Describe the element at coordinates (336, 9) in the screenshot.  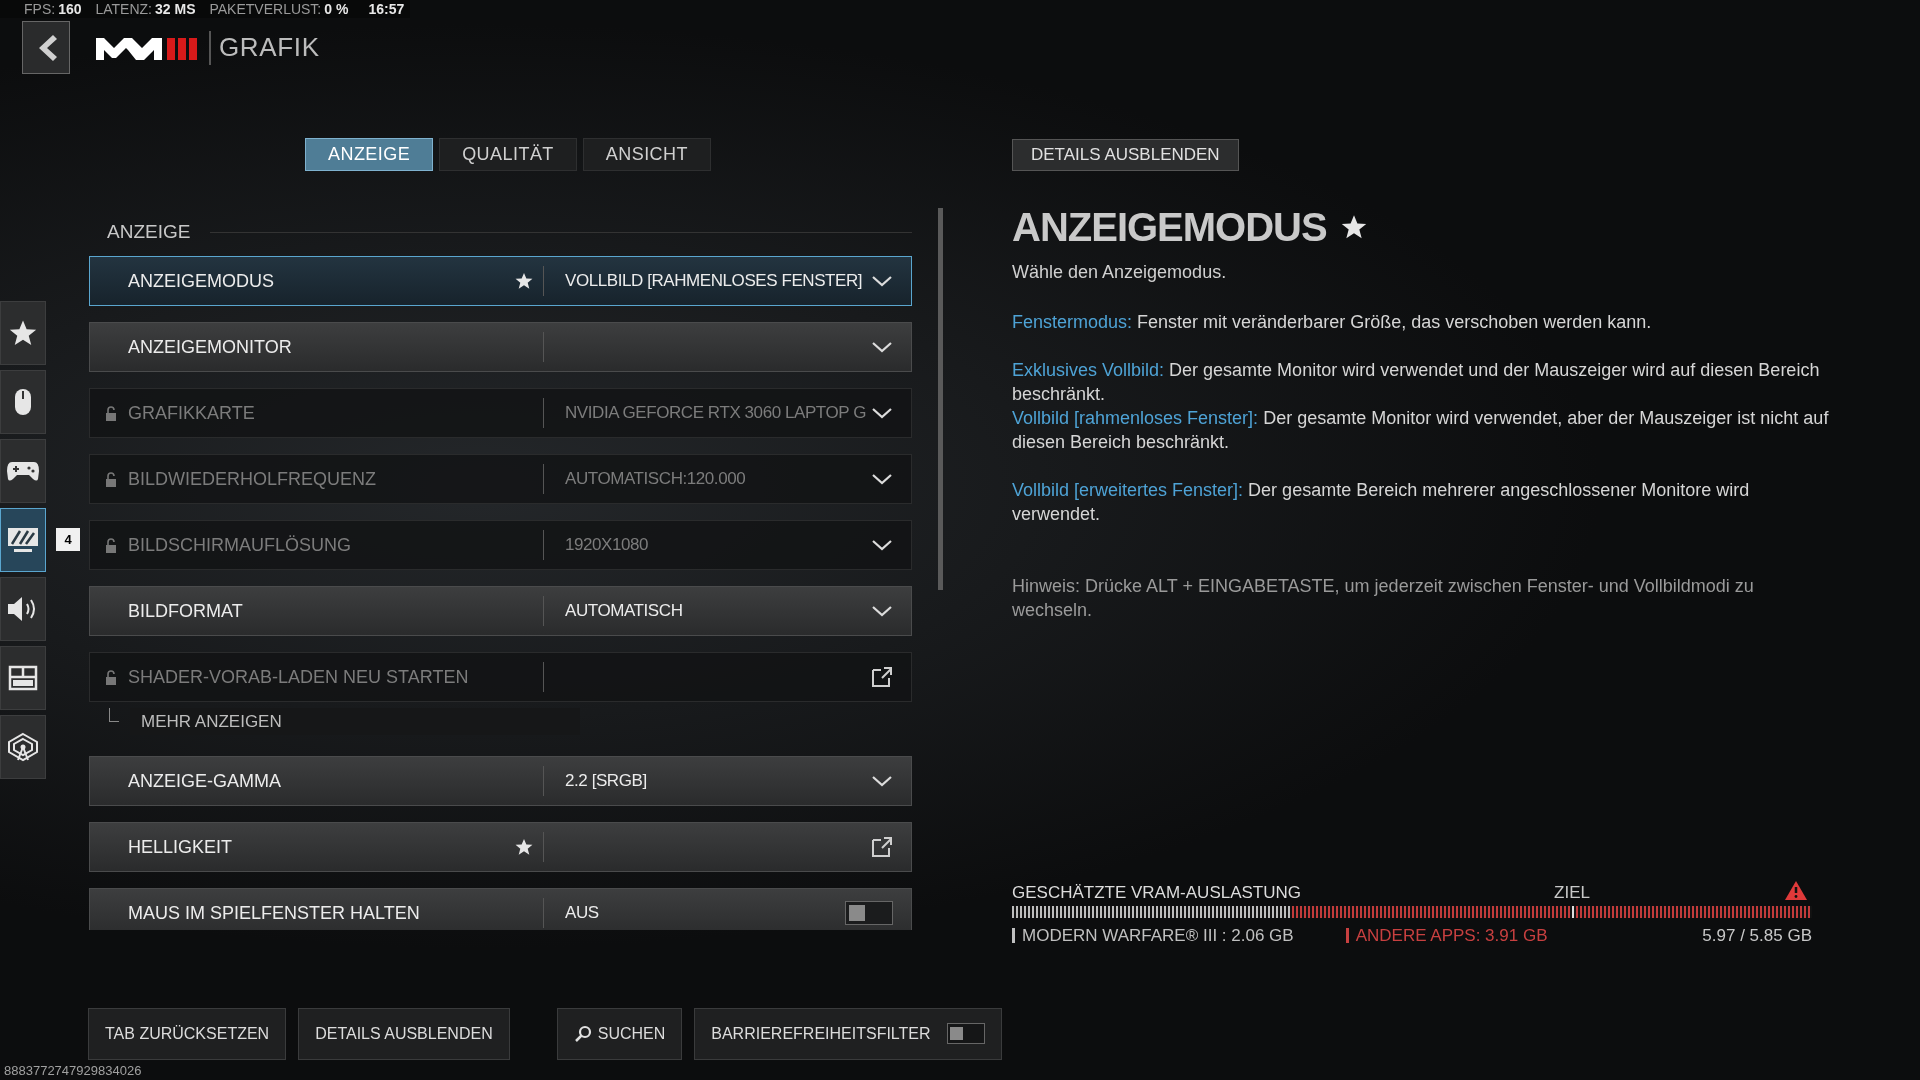
I see `stat-value: 0 %` at that location.